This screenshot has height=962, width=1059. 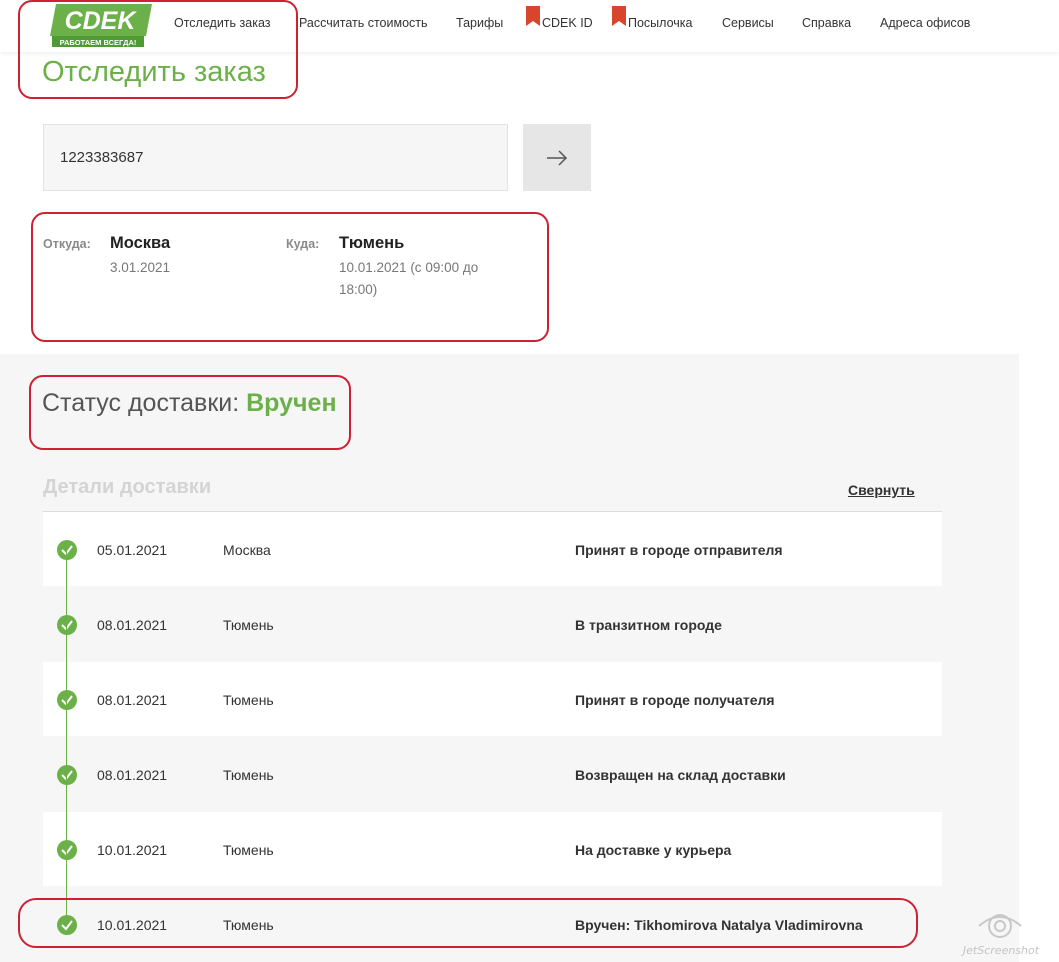 What do you see at coordinates (409, 267) in the screenshot?
I see `to-date-line-1: 10.01.2021 (с 09:00 до` at bounding box center [409, 267].